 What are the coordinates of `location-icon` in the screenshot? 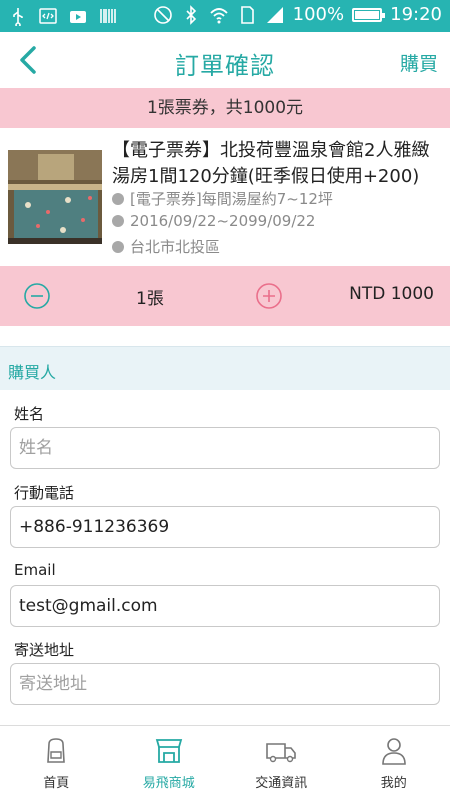 It's located at (118, 246).